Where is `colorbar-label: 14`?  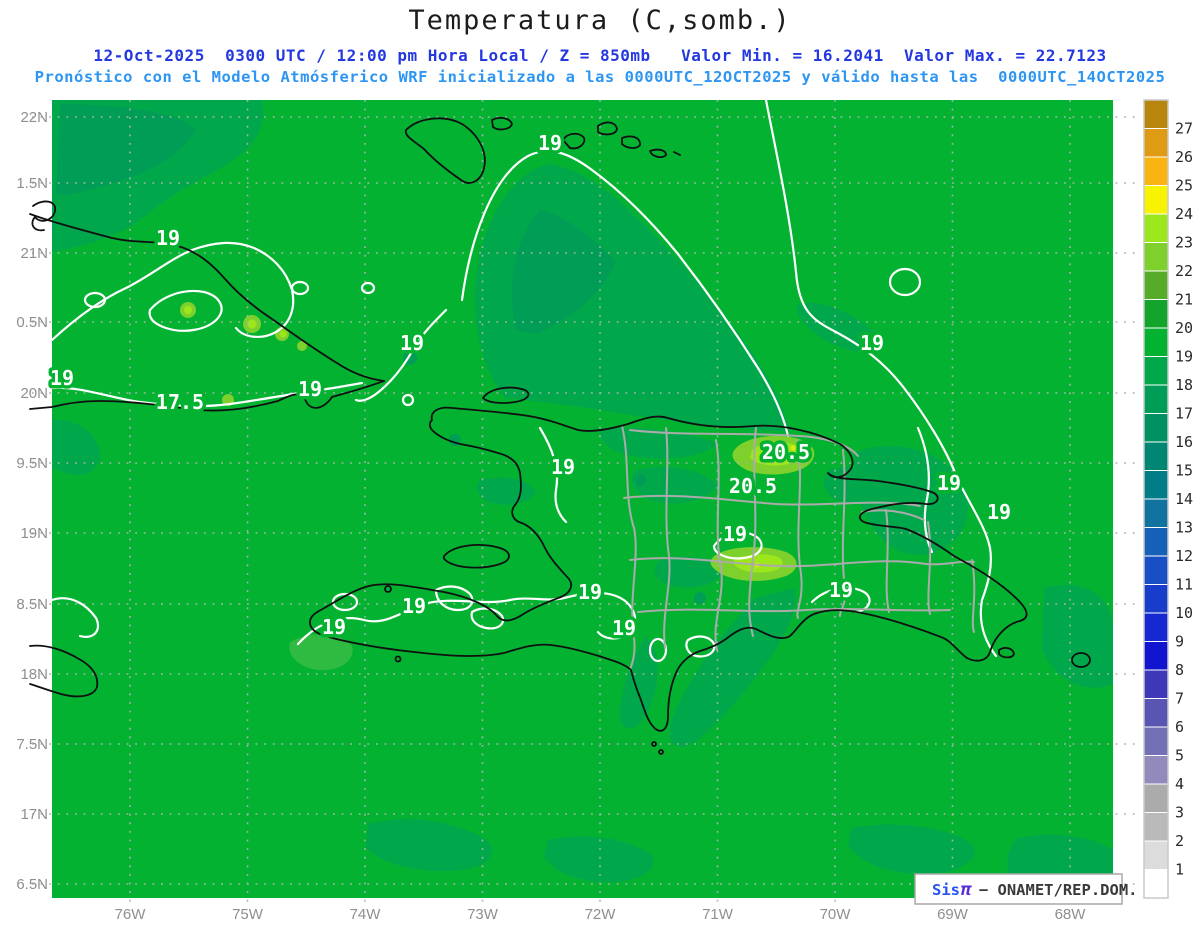 colorbar-label: 14 is located at coordinates (1184, 499).